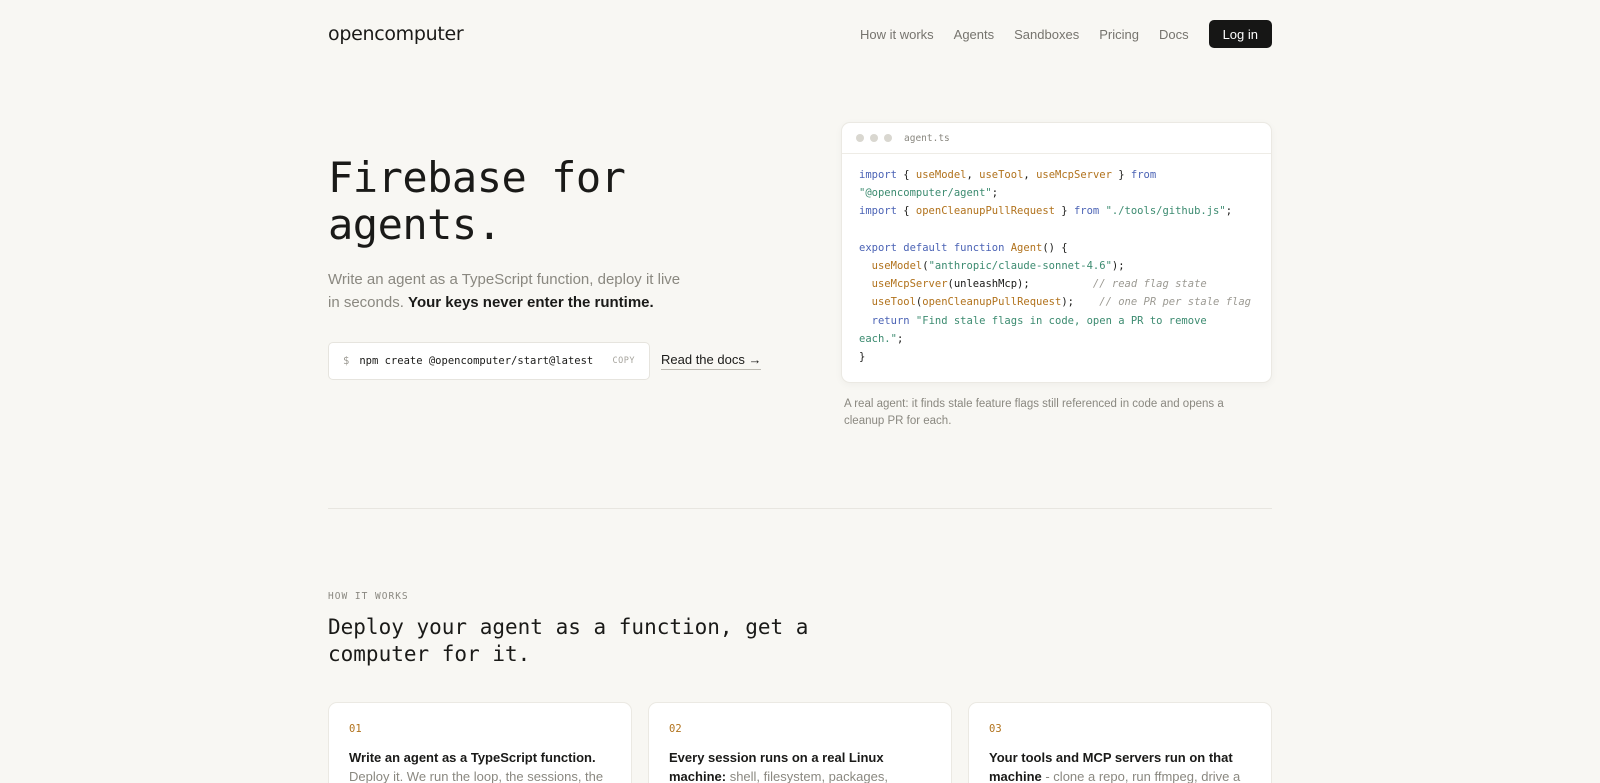 The height and width of the screenshot is (783, 1600). Describe the element at coordinates (675, 729) in the screenshot. I see `step-number: 02` at that location.